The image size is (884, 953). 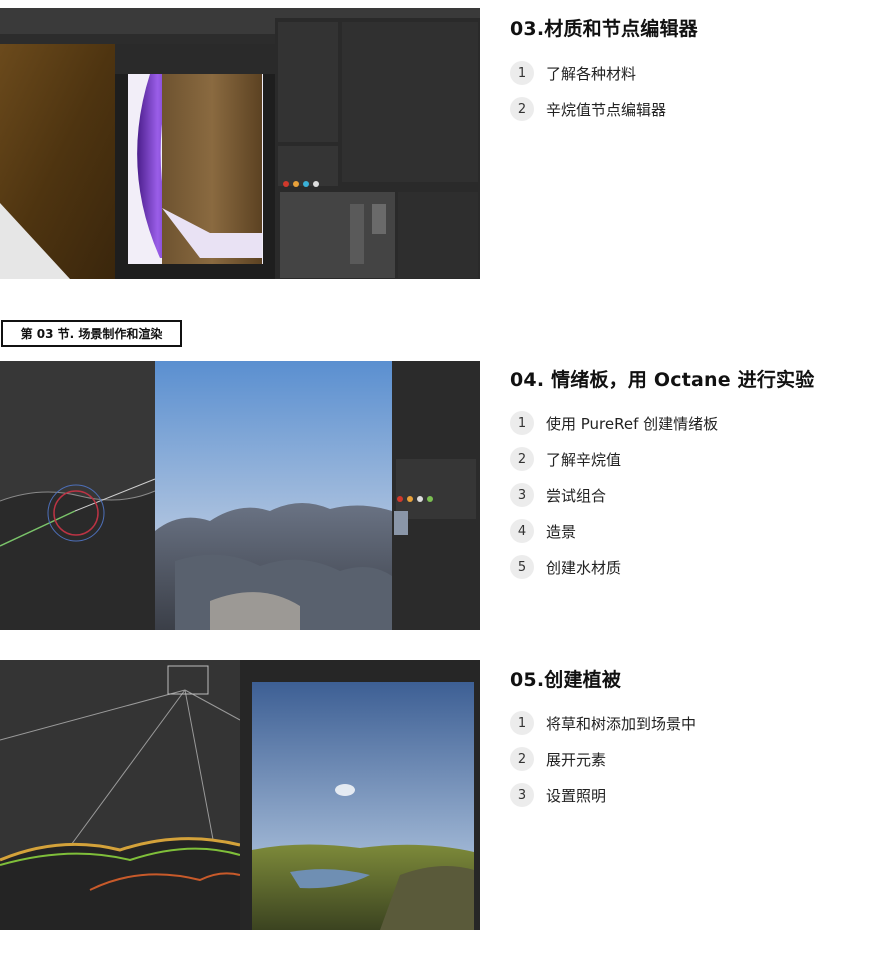 I want to click on list-item: 2 展开元素, so click(x=603, y=759).